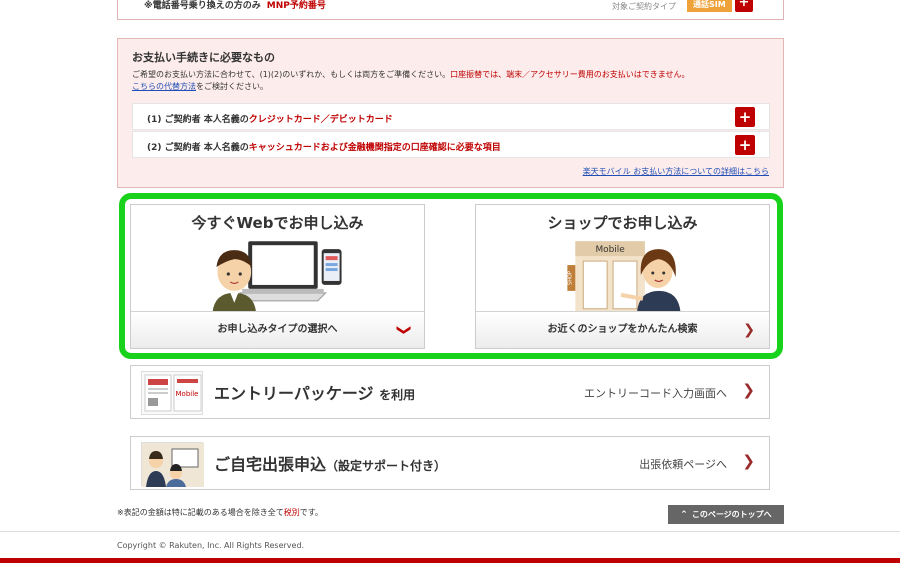 The width and height of the screenshot is (900, 563). What do you see at coordinates (315, 393) in the screenshot?
I see `entry-package-title: エントリーパッケージ を利用` at bounding box center [315, 393].